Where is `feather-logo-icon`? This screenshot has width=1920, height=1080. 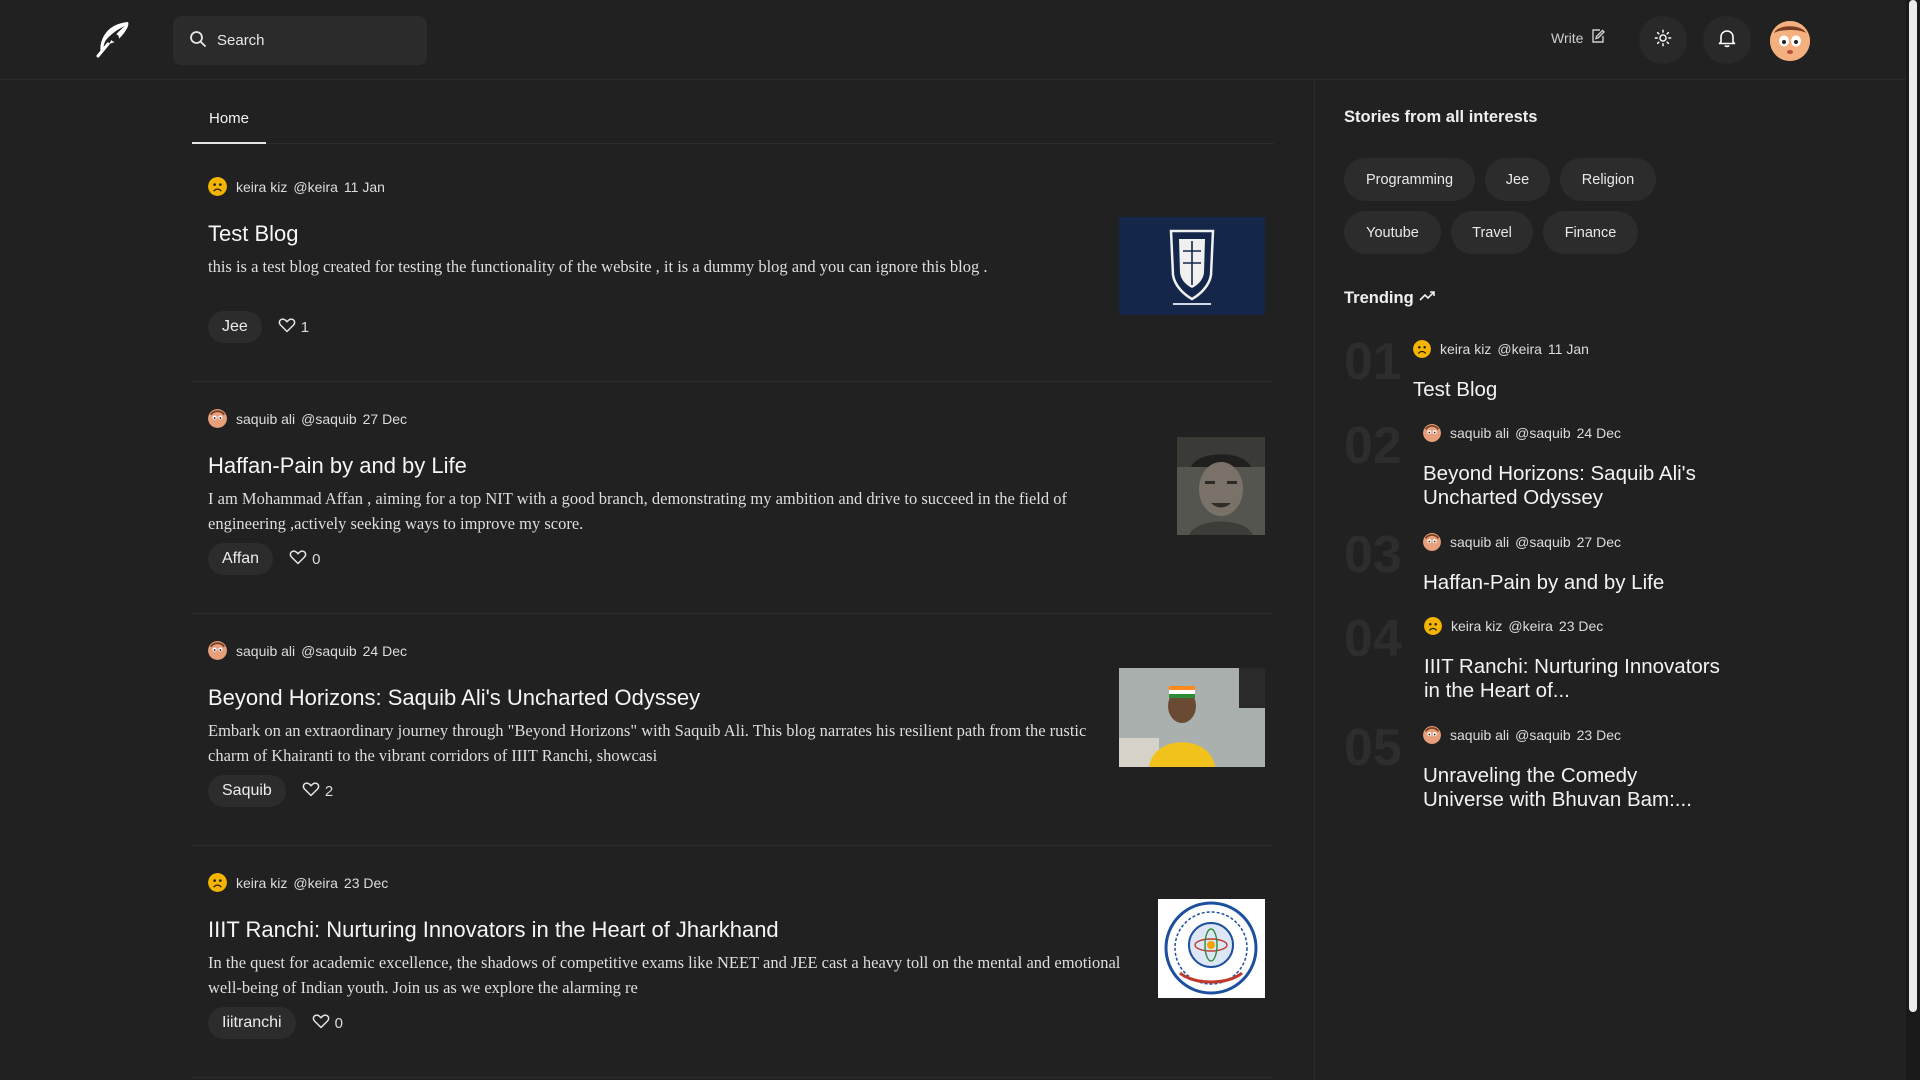 feather-logo-icon is located at coordinates (113, 39).